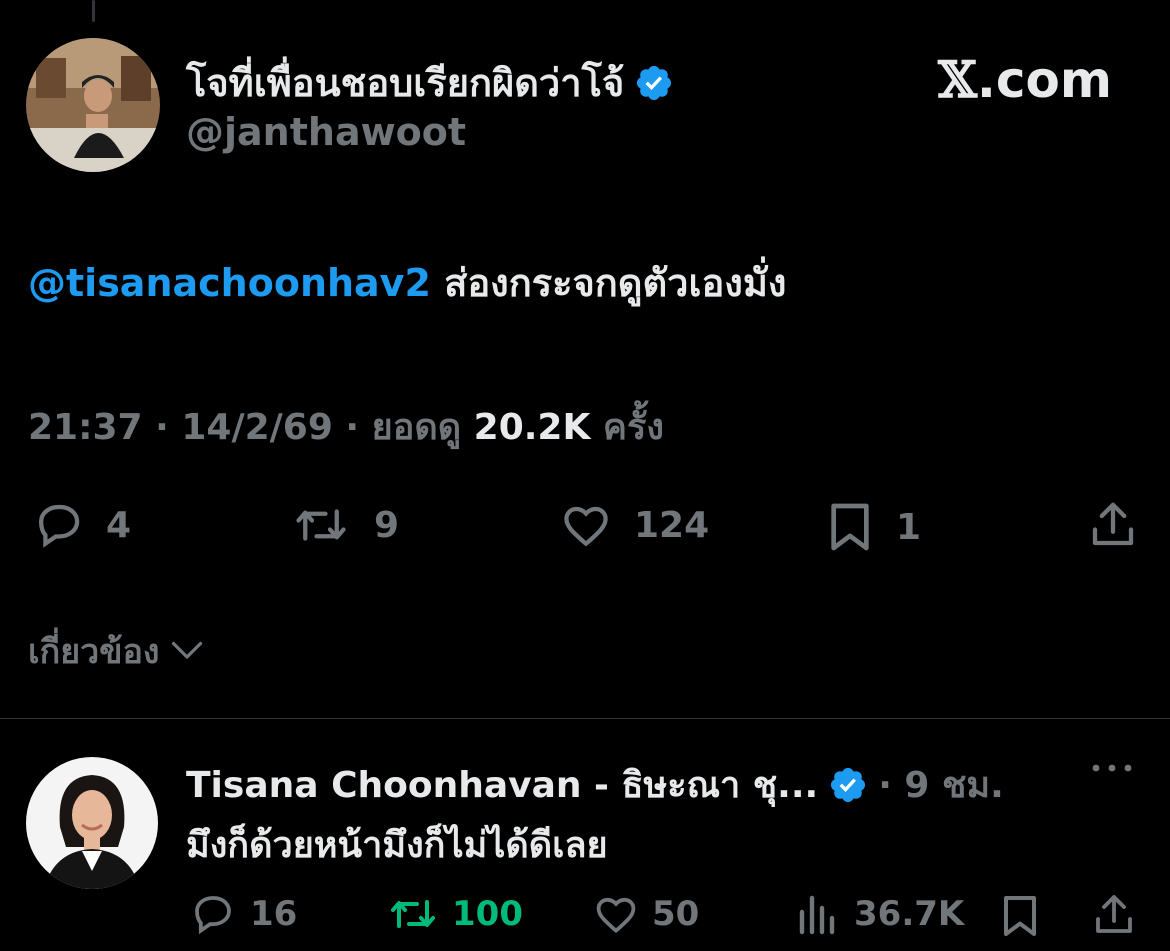 Image resolution: width=1170 pixels, height=951 pixels. What do you see at coordinates (93, 105) in the screenshot?
I see `author-avatar` at bounding box center [93, 105].